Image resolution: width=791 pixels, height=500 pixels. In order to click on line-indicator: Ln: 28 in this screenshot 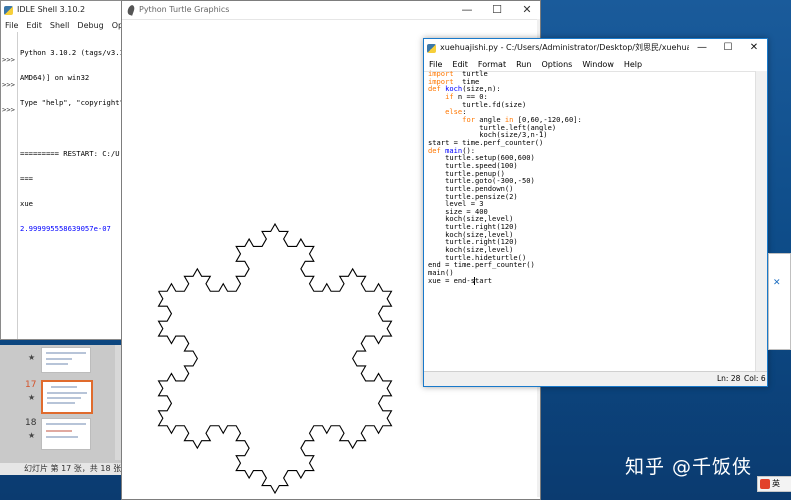, I will do `click(729, 378)`.